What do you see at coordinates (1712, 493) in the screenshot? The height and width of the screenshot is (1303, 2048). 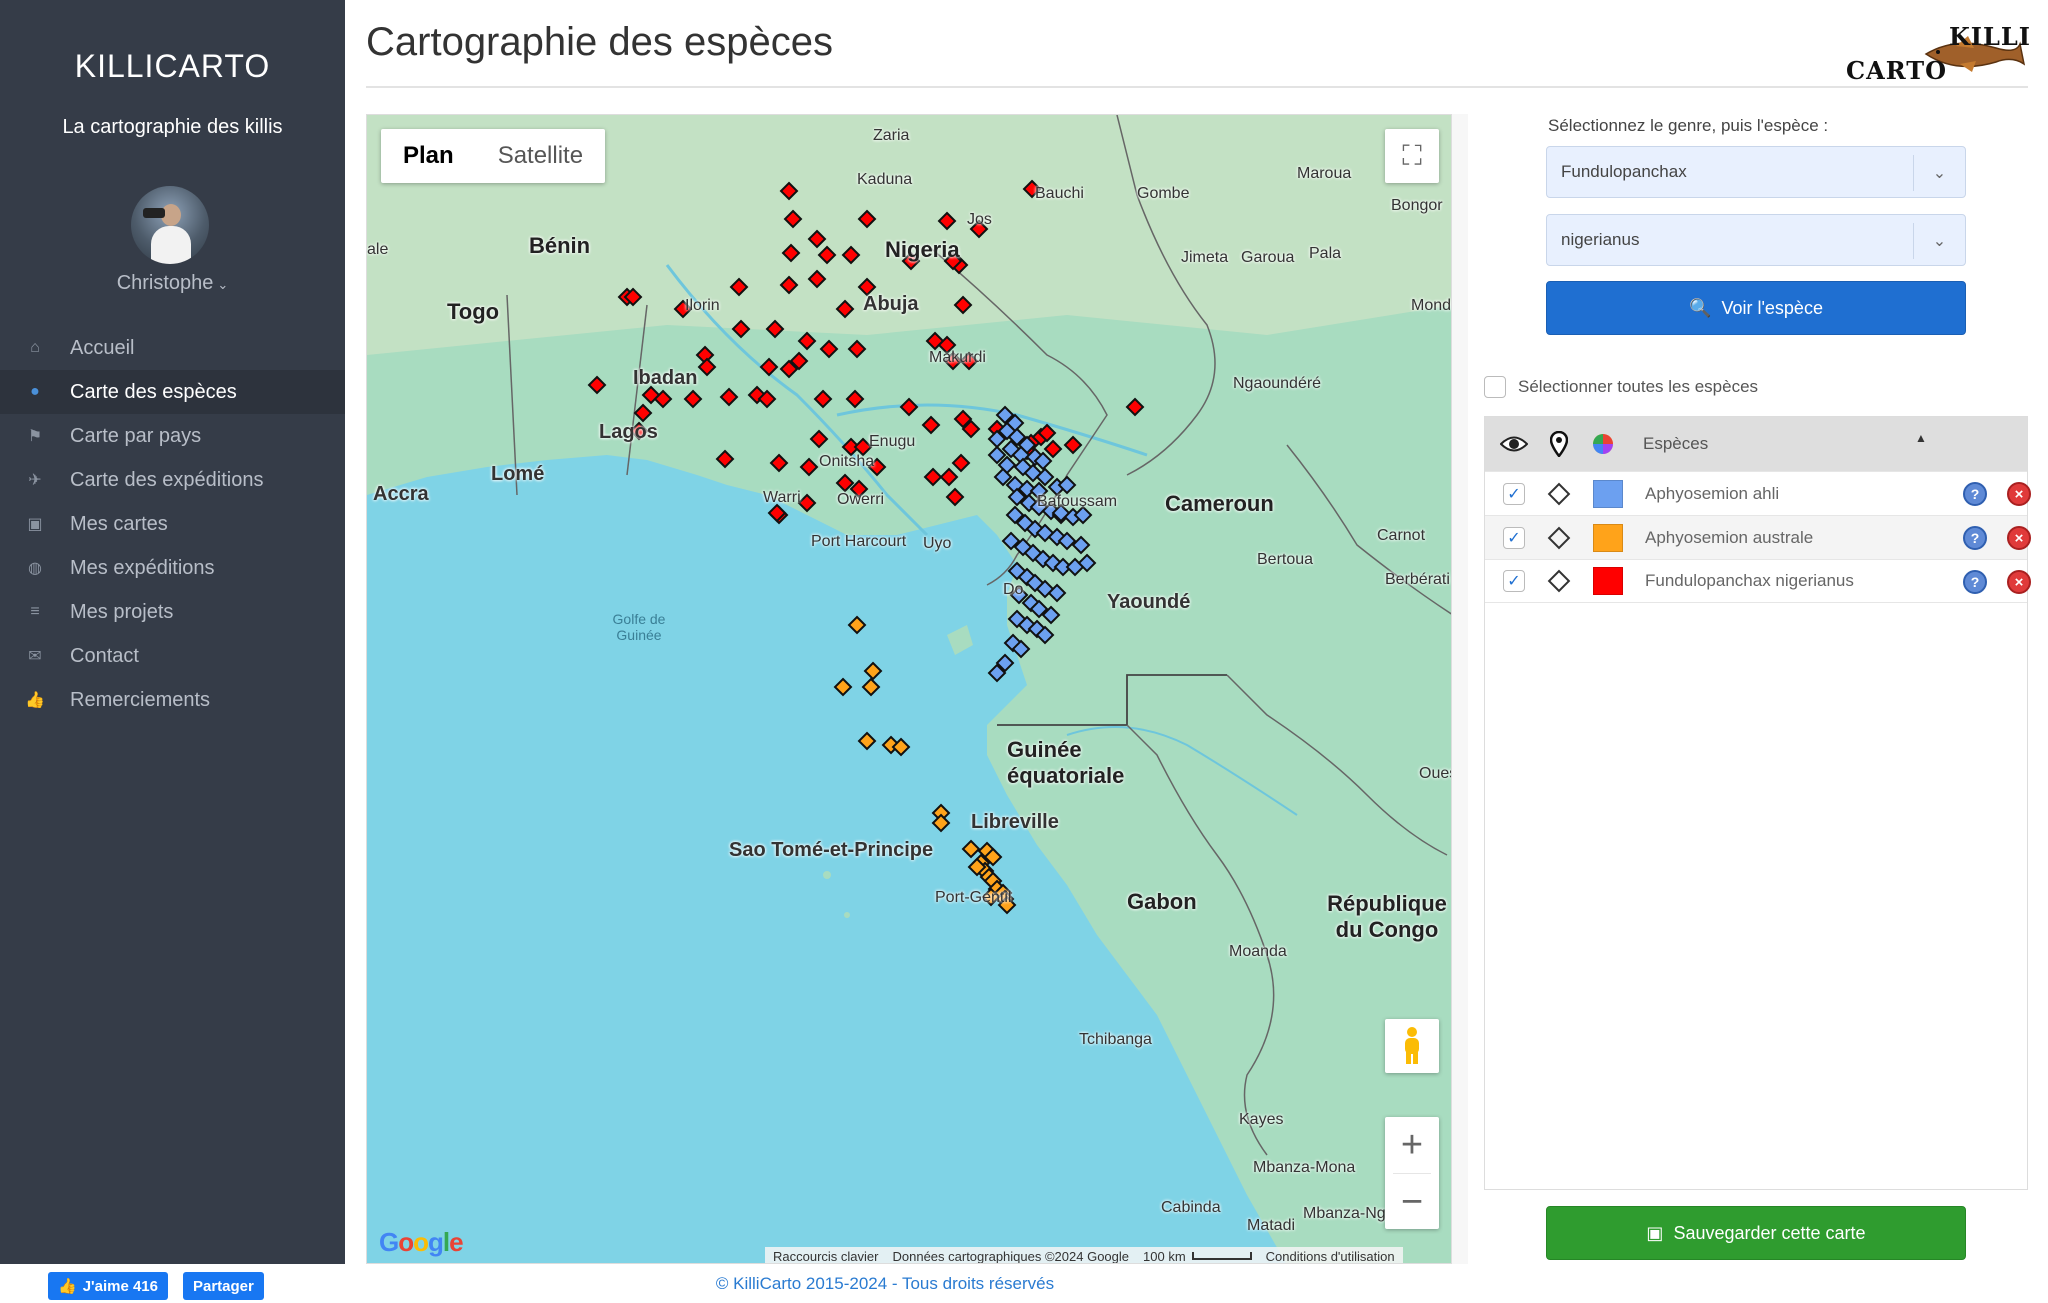 I see `species-name: Aphyosemion ahli` at bounding box center [1712, 493].